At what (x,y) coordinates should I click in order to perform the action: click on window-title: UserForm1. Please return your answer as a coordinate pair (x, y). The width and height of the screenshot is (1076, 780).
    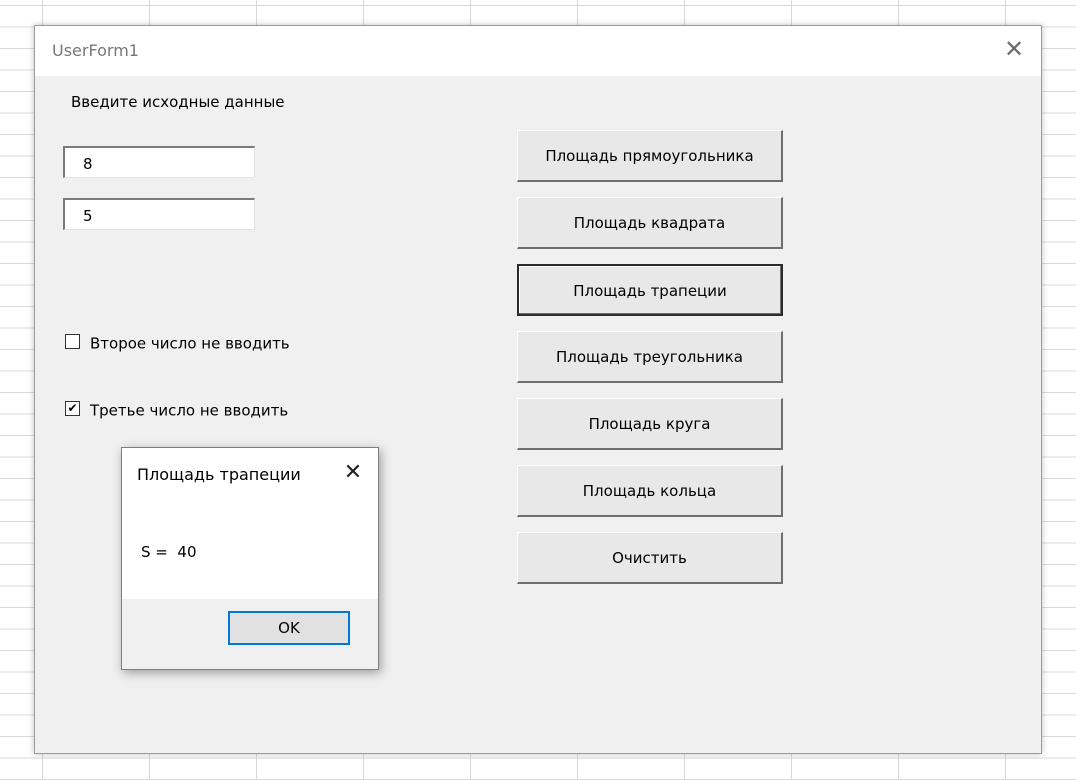
    Looking at the image, I should click on (95, 50).